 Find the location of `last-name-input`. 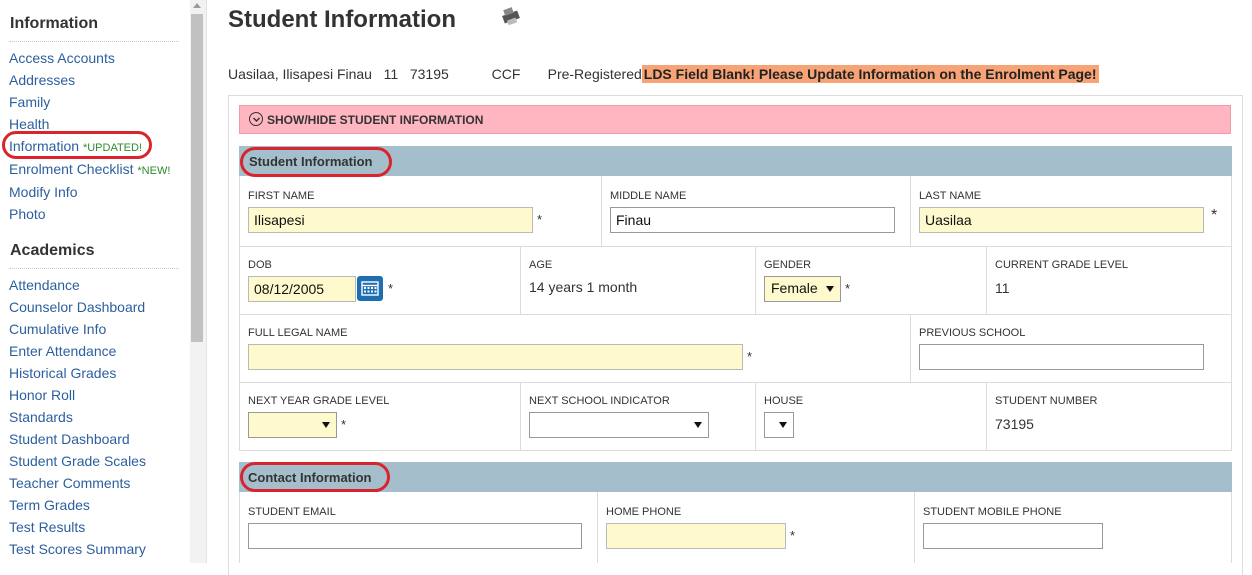

last-name-input is located at coordinates (1061, 220).